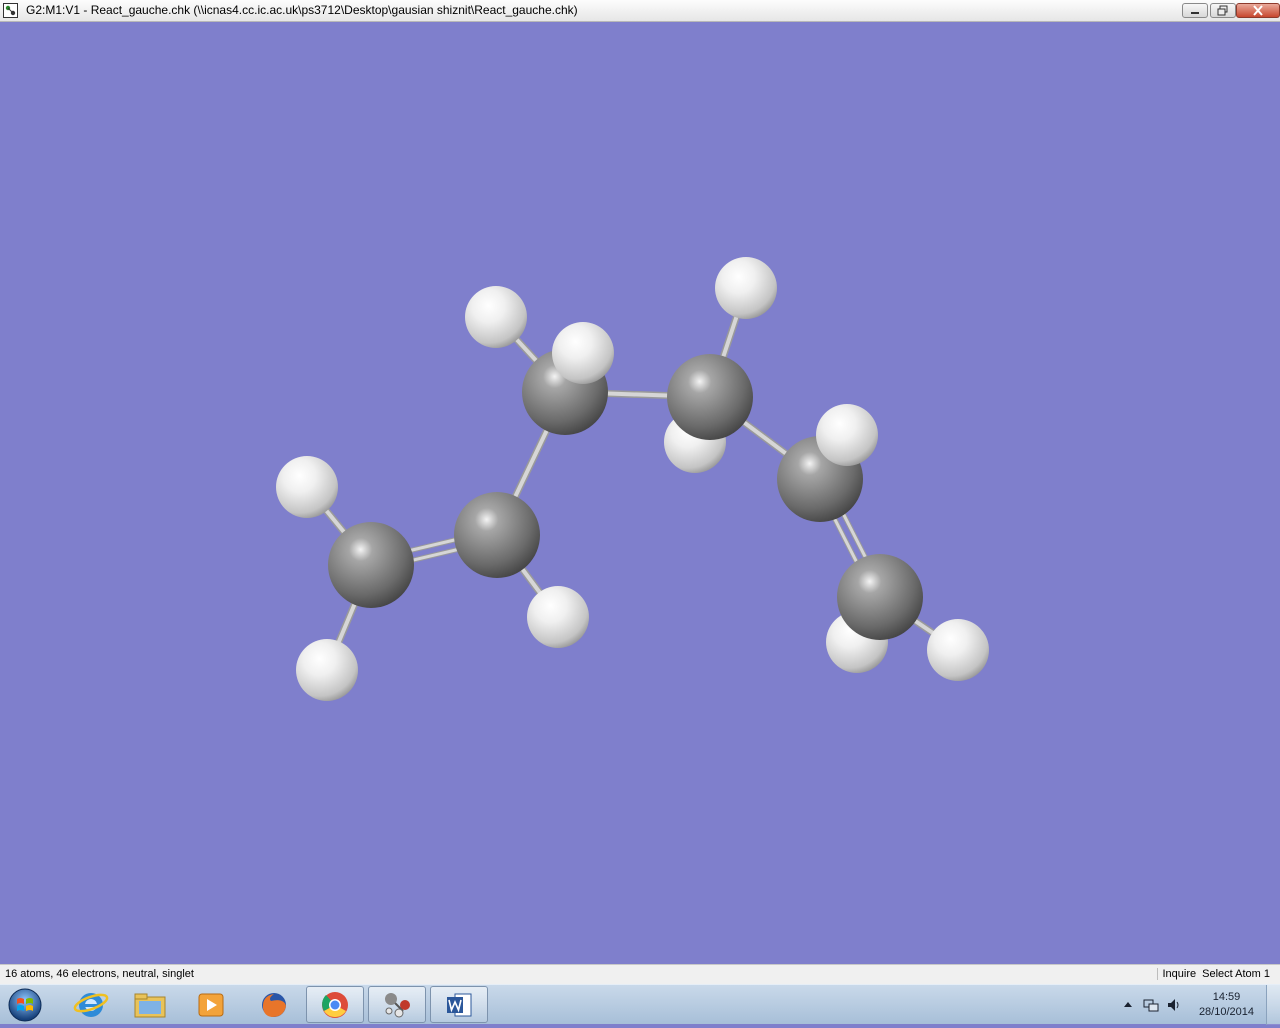 This screenshot has width=1280, height=1028. Describe the element at coordinates (958, 650) in the screenshot. I see `hydrogen-atom-h10` at that location.